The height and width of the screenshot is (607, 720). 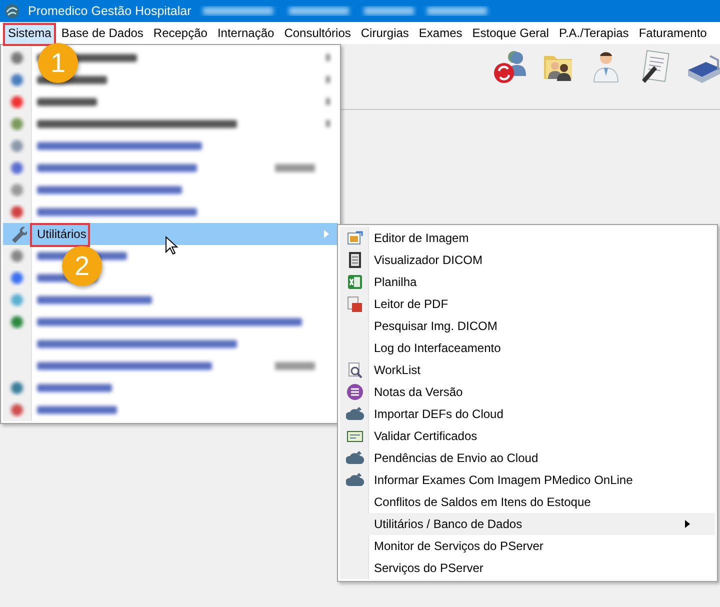 What do you see at coordinates (527, 568) in the screenshot?
I see `menu-item: Serviços do PServer` at bounding box center [527, 568].